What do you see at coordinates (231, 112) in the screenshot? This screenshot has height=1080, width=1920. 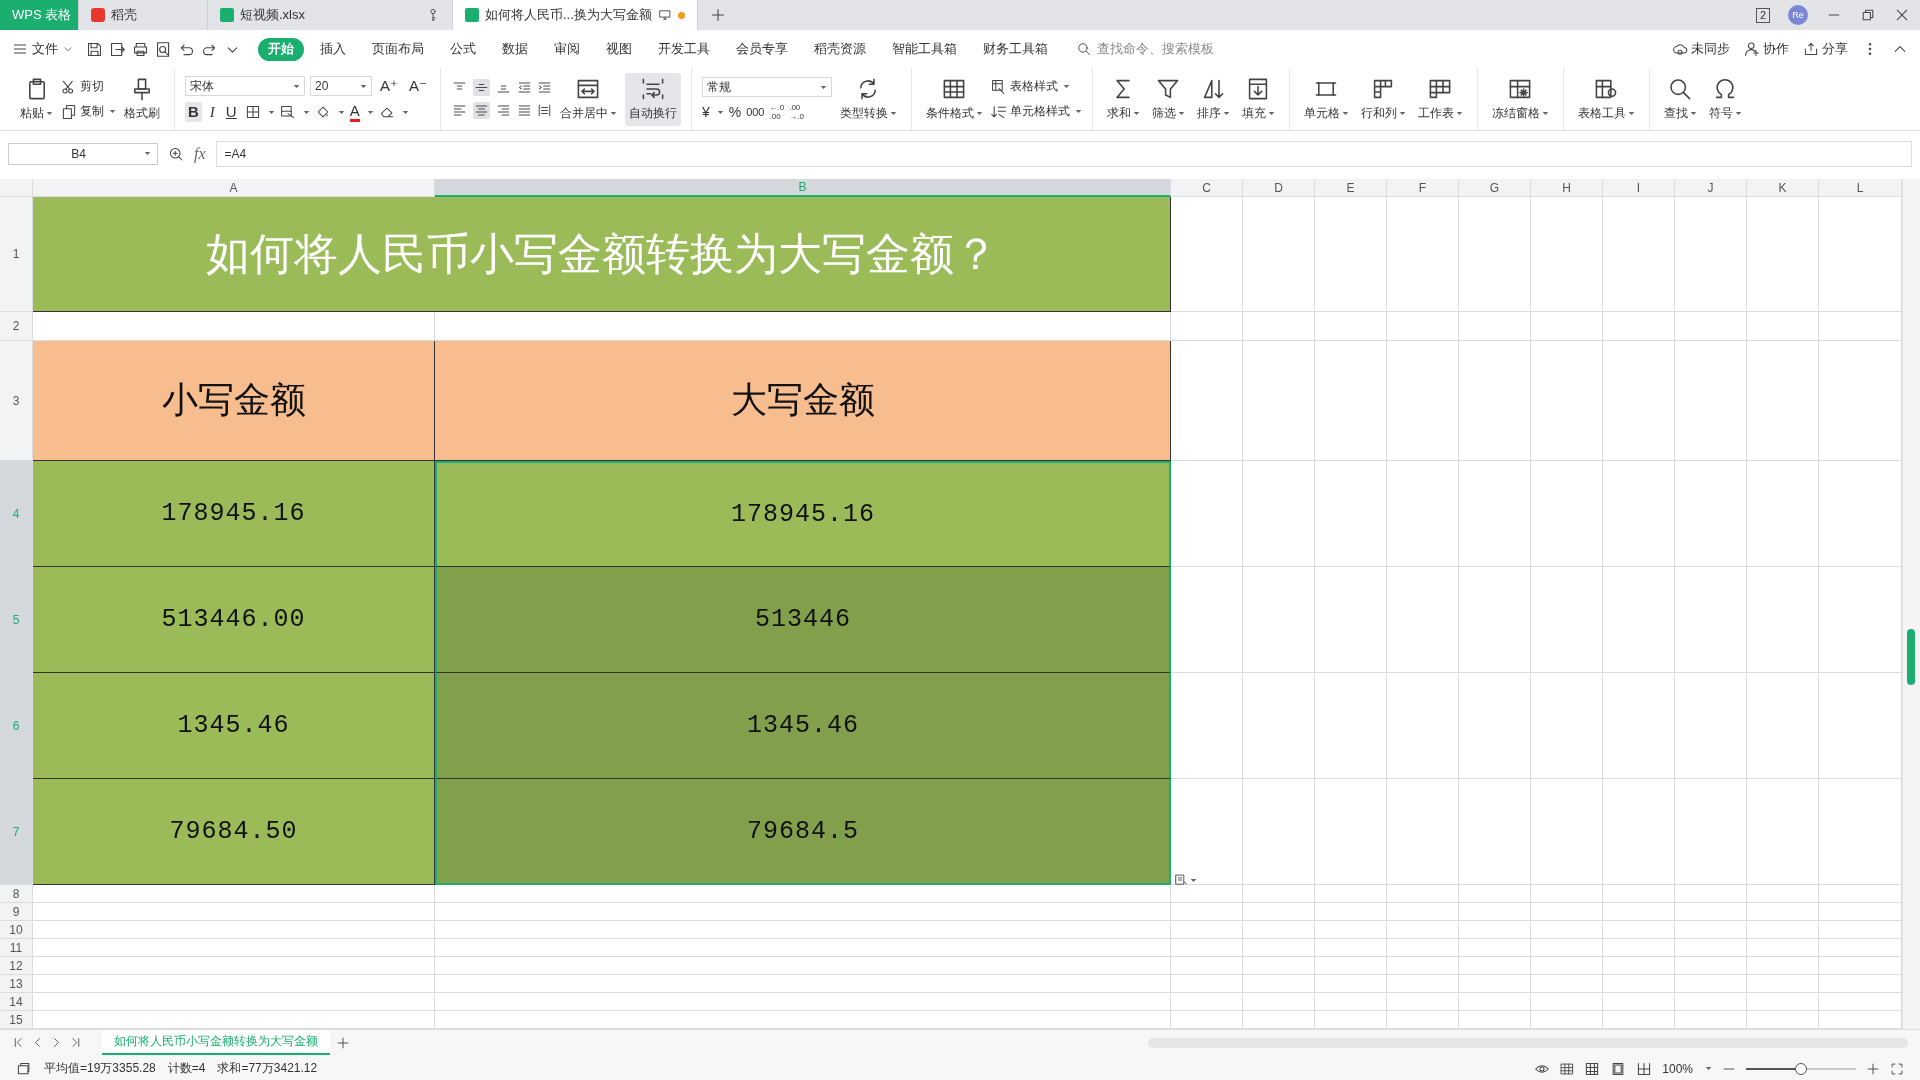 I see `underline-button: U` at bounding box center [231, 112].